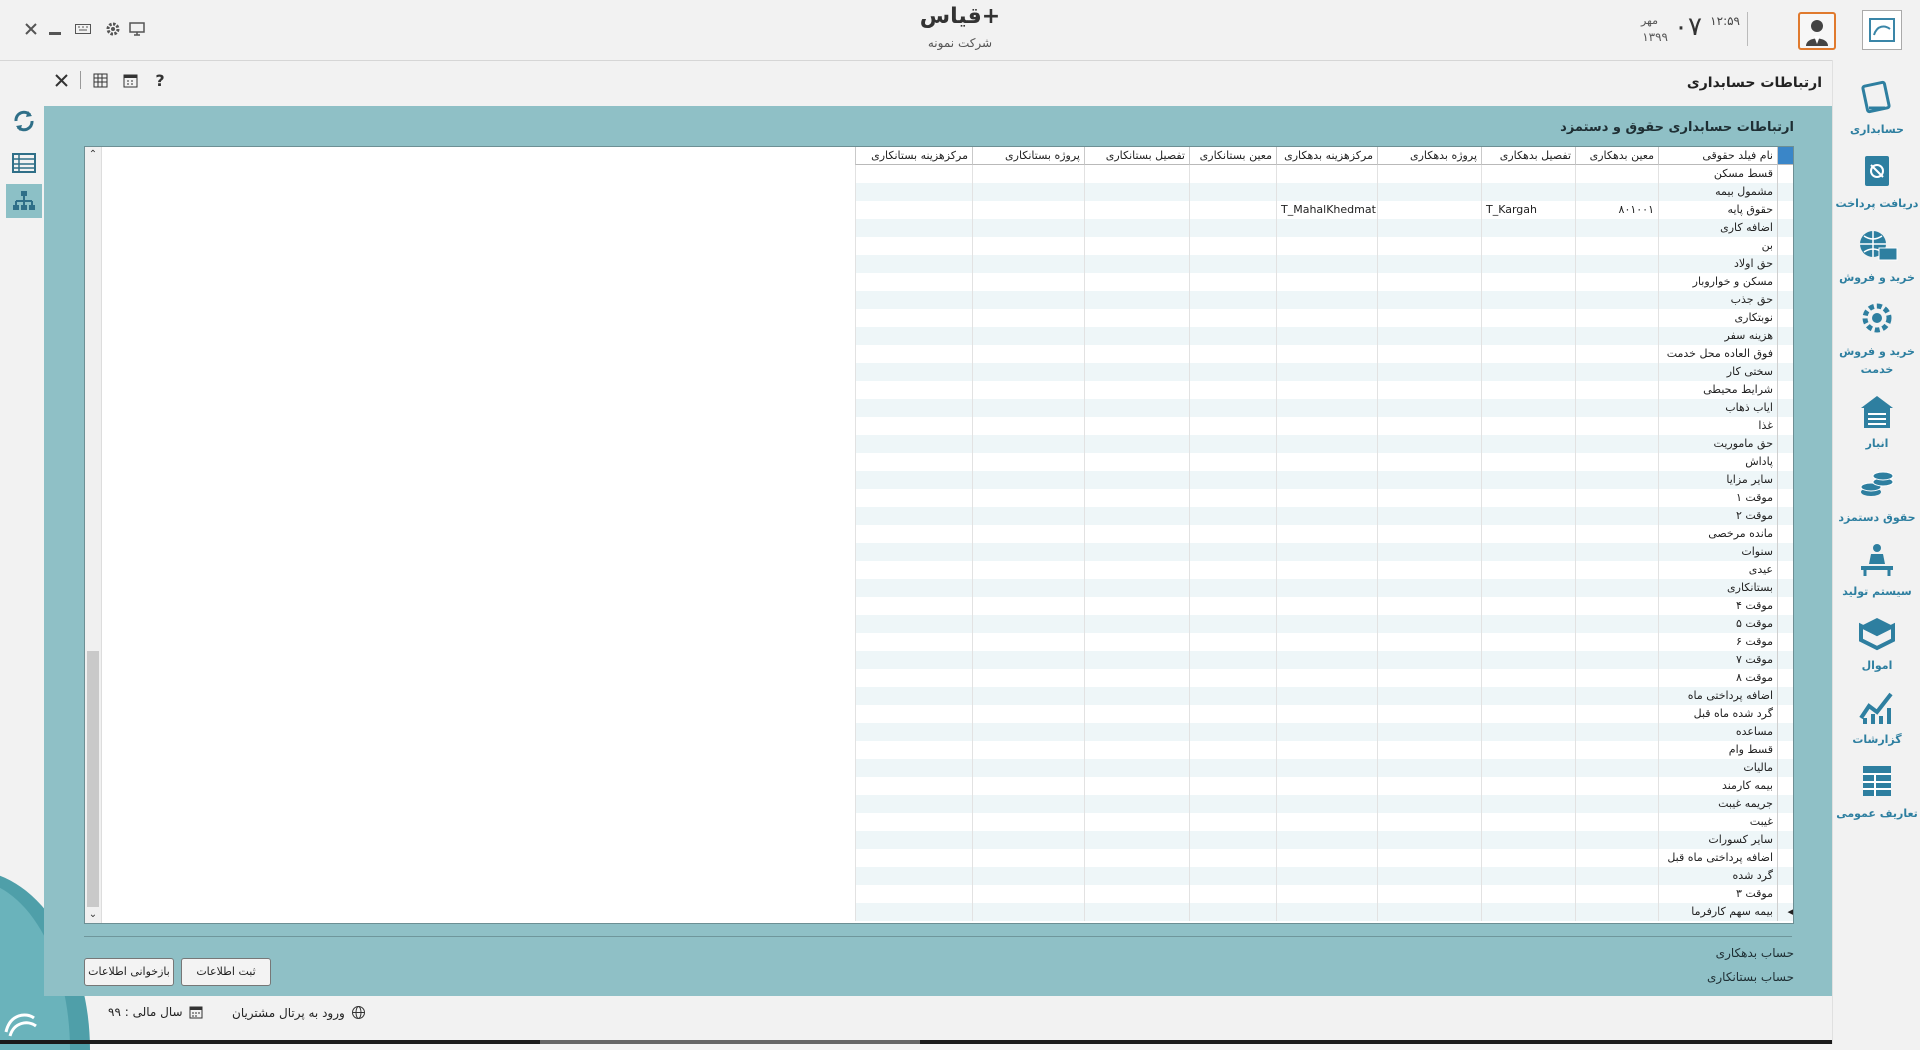 The width and height of the screenshot is (1920, 1050). I want to click on sidebar-item-payment: دریافت پرداخت, so click(1876, 182).